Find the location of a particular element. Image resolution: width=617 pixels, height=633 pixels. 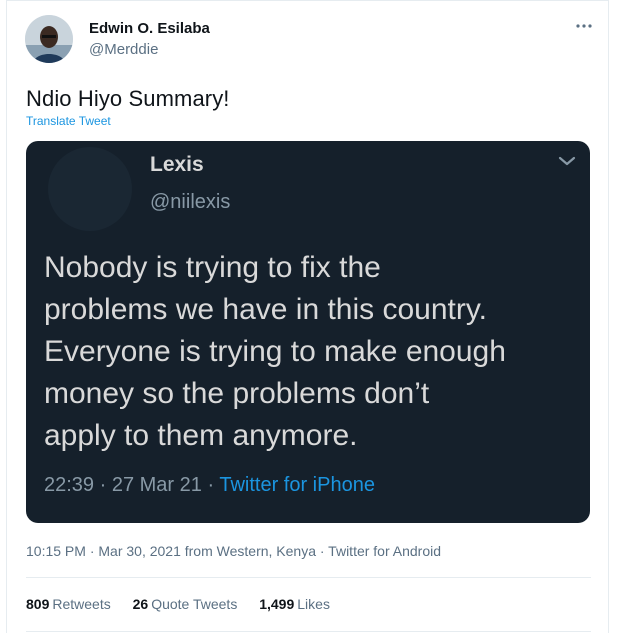

quote-tweets-label: Quote Tweets is located at coordinates (194, 604).